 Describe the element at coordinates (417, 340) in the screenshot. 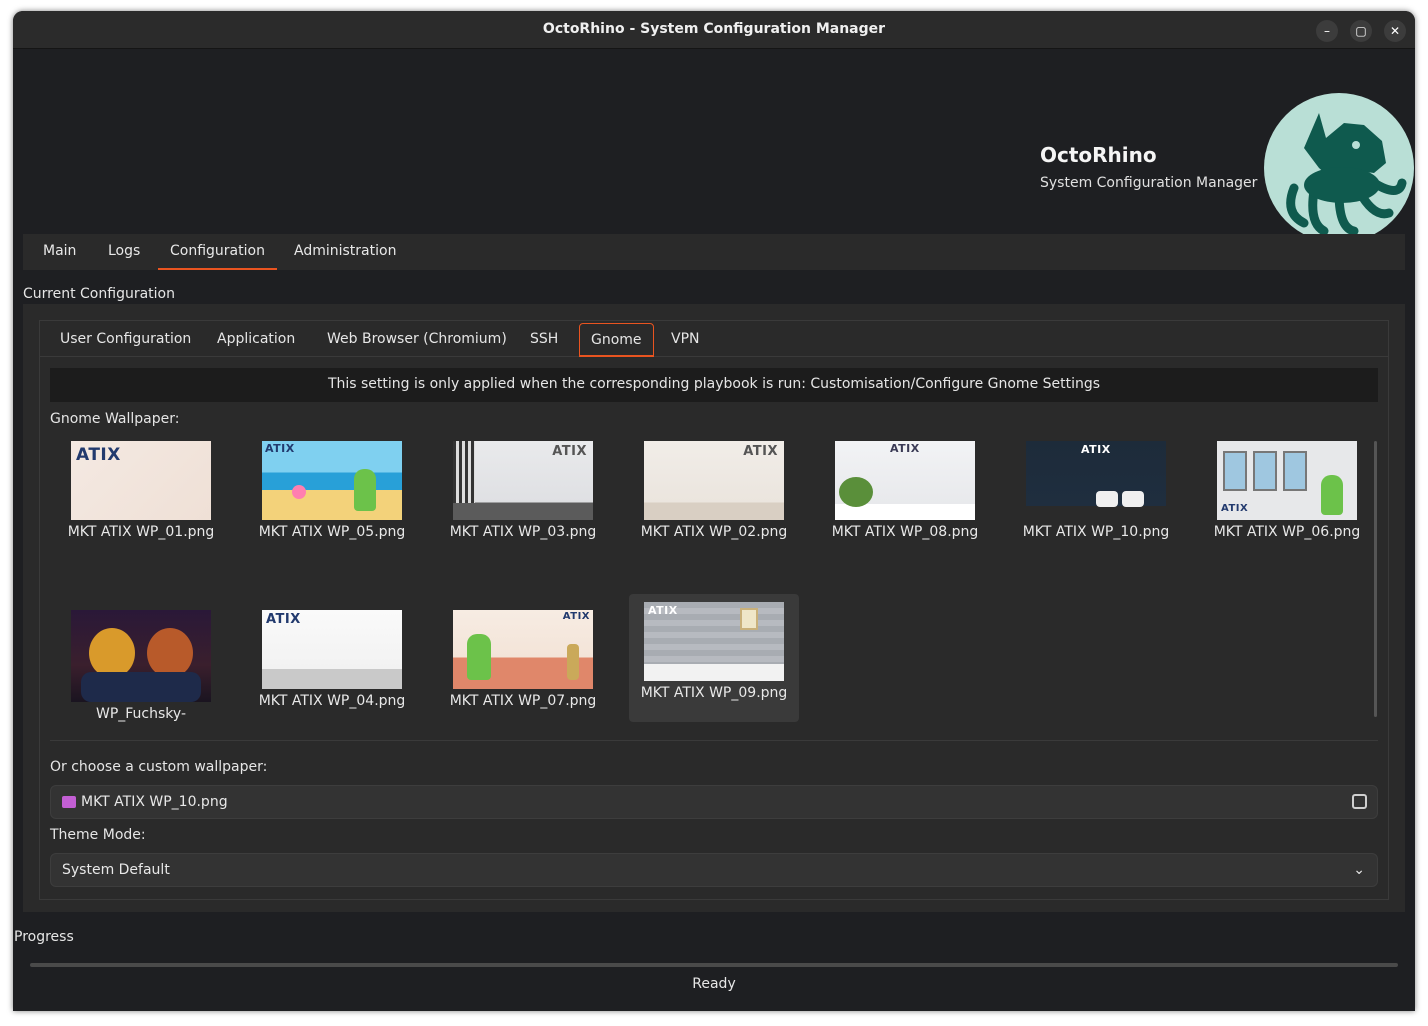

I see `tab-web-browser: Web Browser (Chromium)` at that location.